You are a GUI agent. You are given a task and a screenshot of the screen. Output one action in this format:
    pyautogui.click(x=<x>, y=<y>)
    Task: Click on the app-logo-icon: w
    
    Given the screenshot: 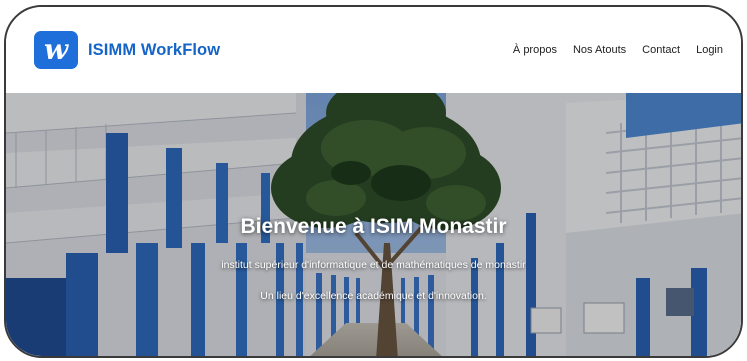 What is the action you would take?
    pyautogui.click(x=56, y=50)
    